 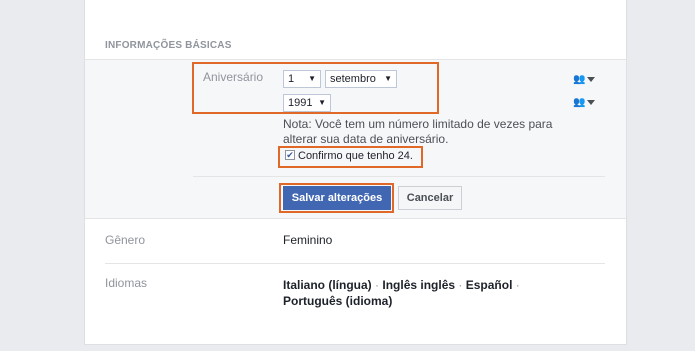 What do you see at coordinates (125, 240) in the screenshot?
I see `gender-label: Gênero` at bounding box center [125, 240].